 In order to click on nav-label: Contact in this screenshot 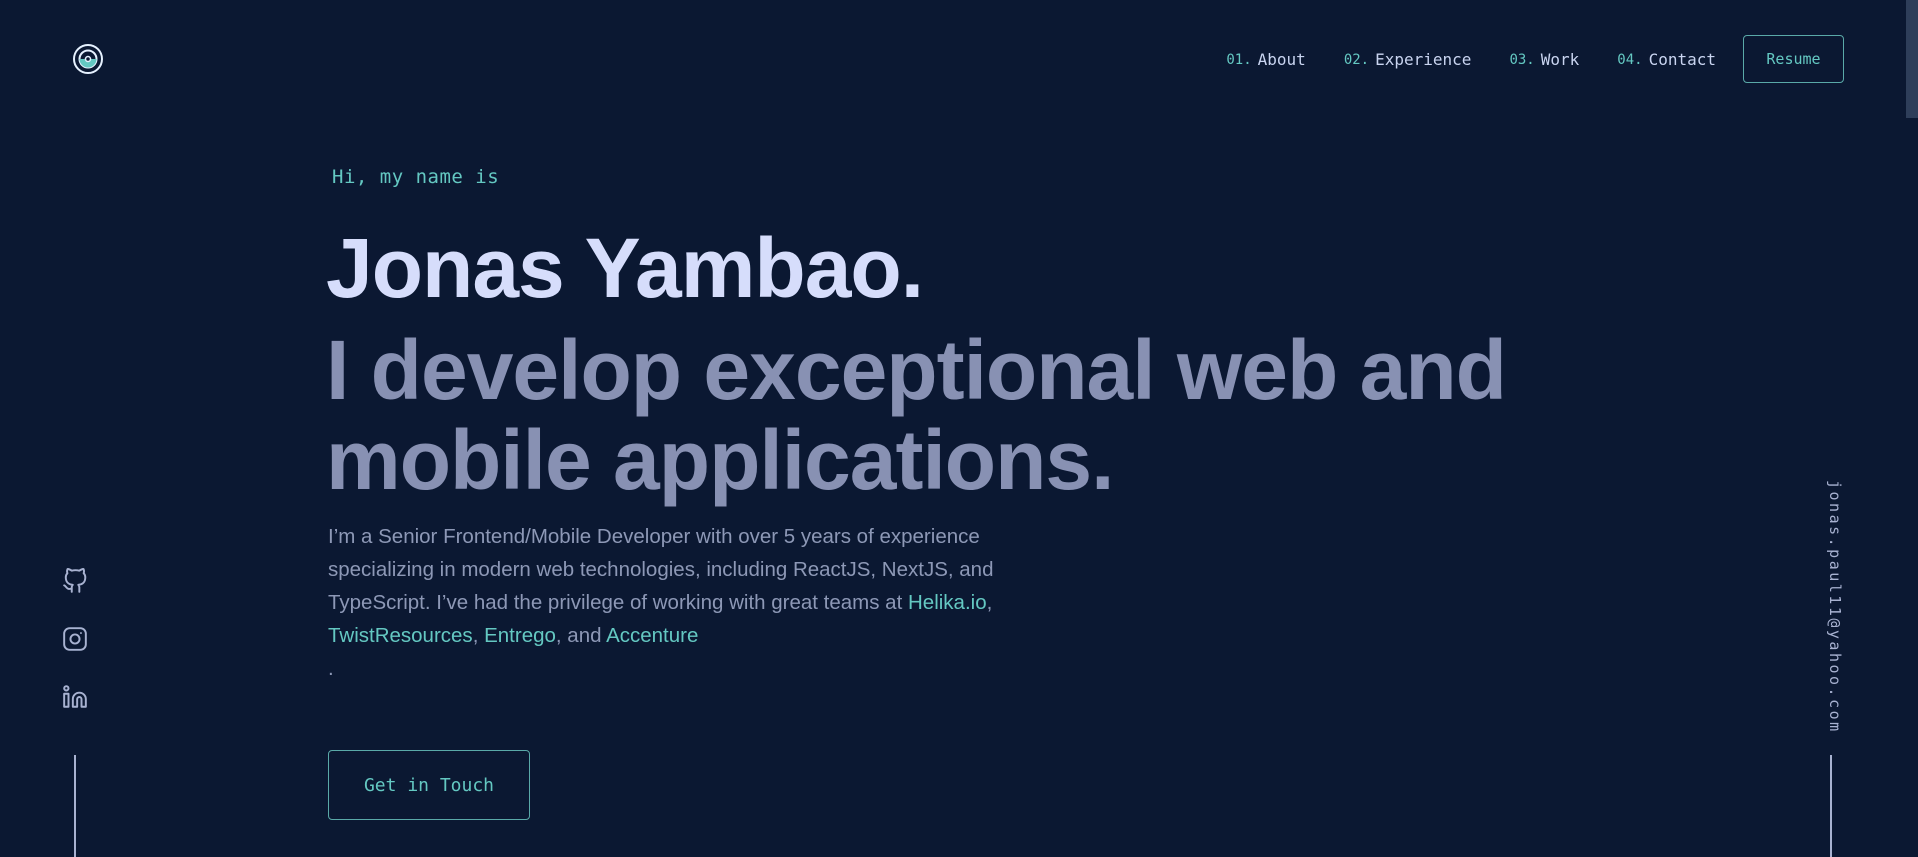, I will do `click(1682, 59)`.